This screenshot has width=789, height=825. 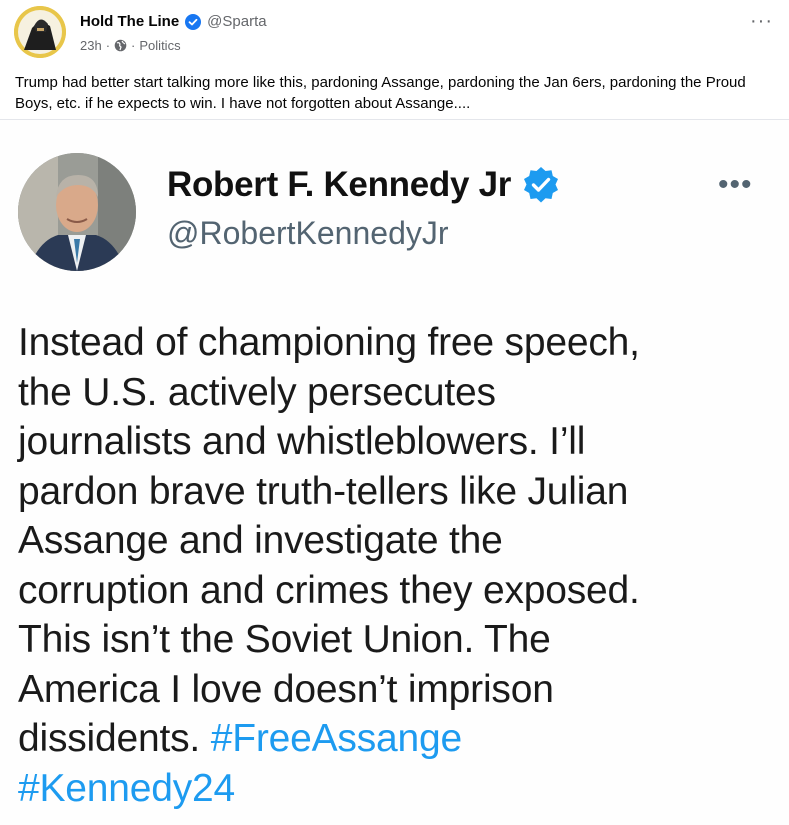 What do you see at coordinates (129, 21) in the screenshot?
I see `author-name: Hold The Line` at bounding box center [129, 21].